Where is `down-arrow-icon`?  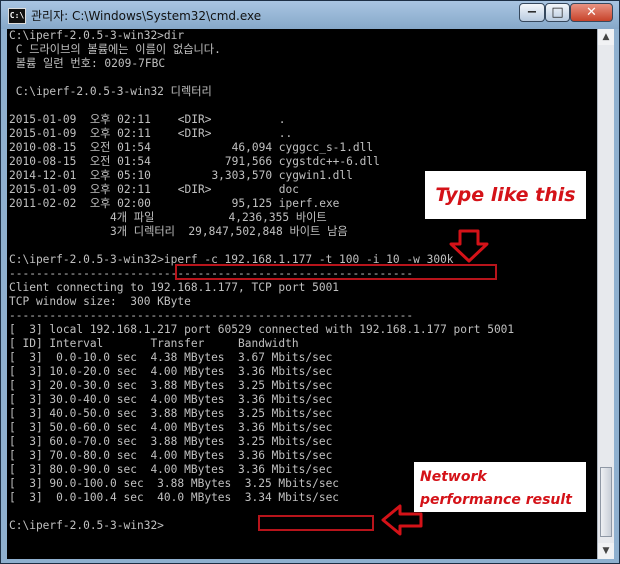
down-arrow-icon is located at coordinates (469, 246).